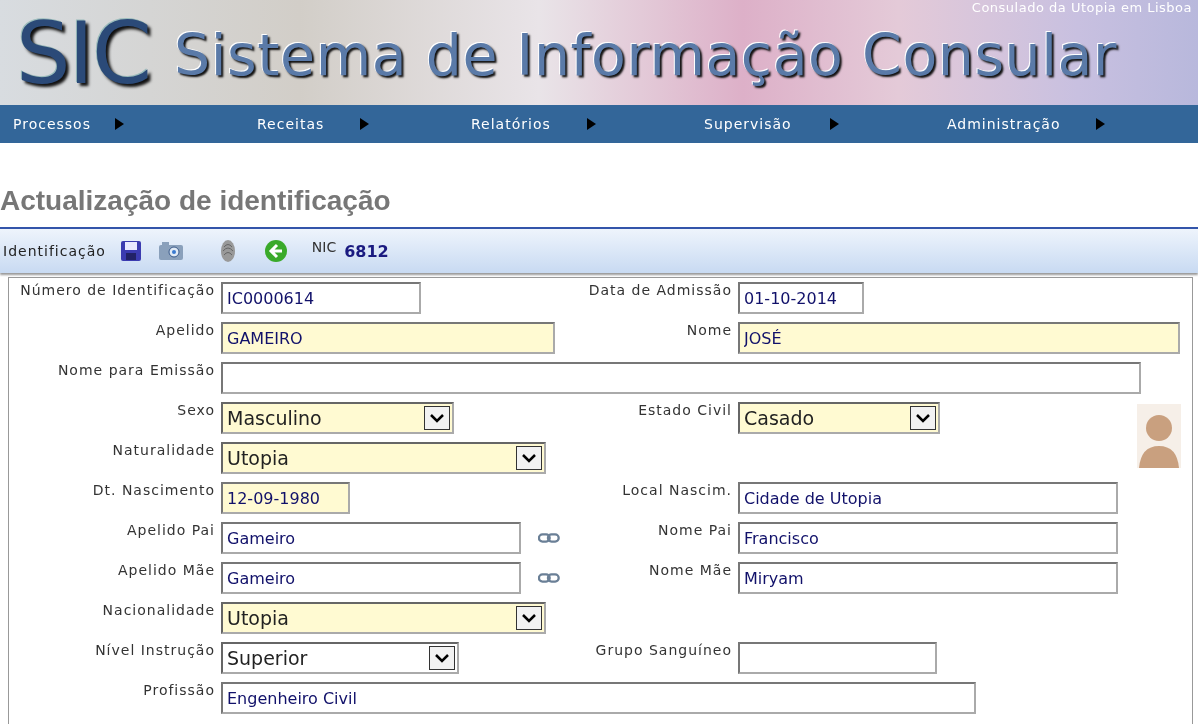 This screenshot has height=724, width=1198. What do you see at coordinates (839, 418) in the screenshot?
I see `dropdown: Casado` at bounding box center [839, 418].